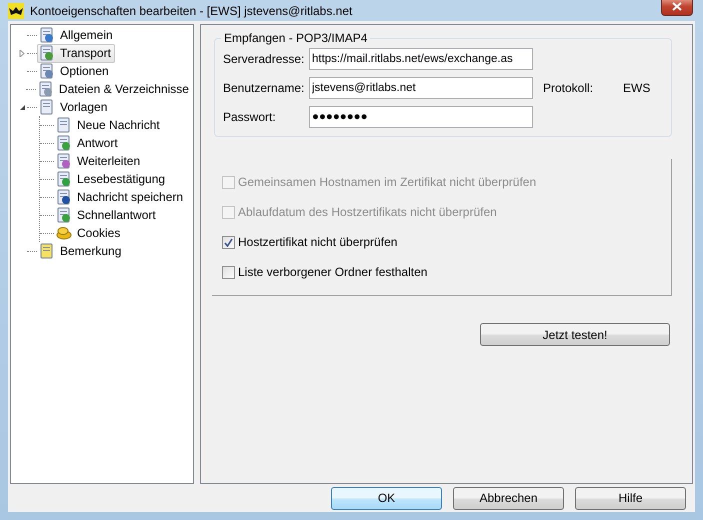 This screenshot has width=703, height=520. What do you see at coordinates (636, 88) in the screenshot?
I see `protocol-value: EWS` at bounding box center [636, 88].